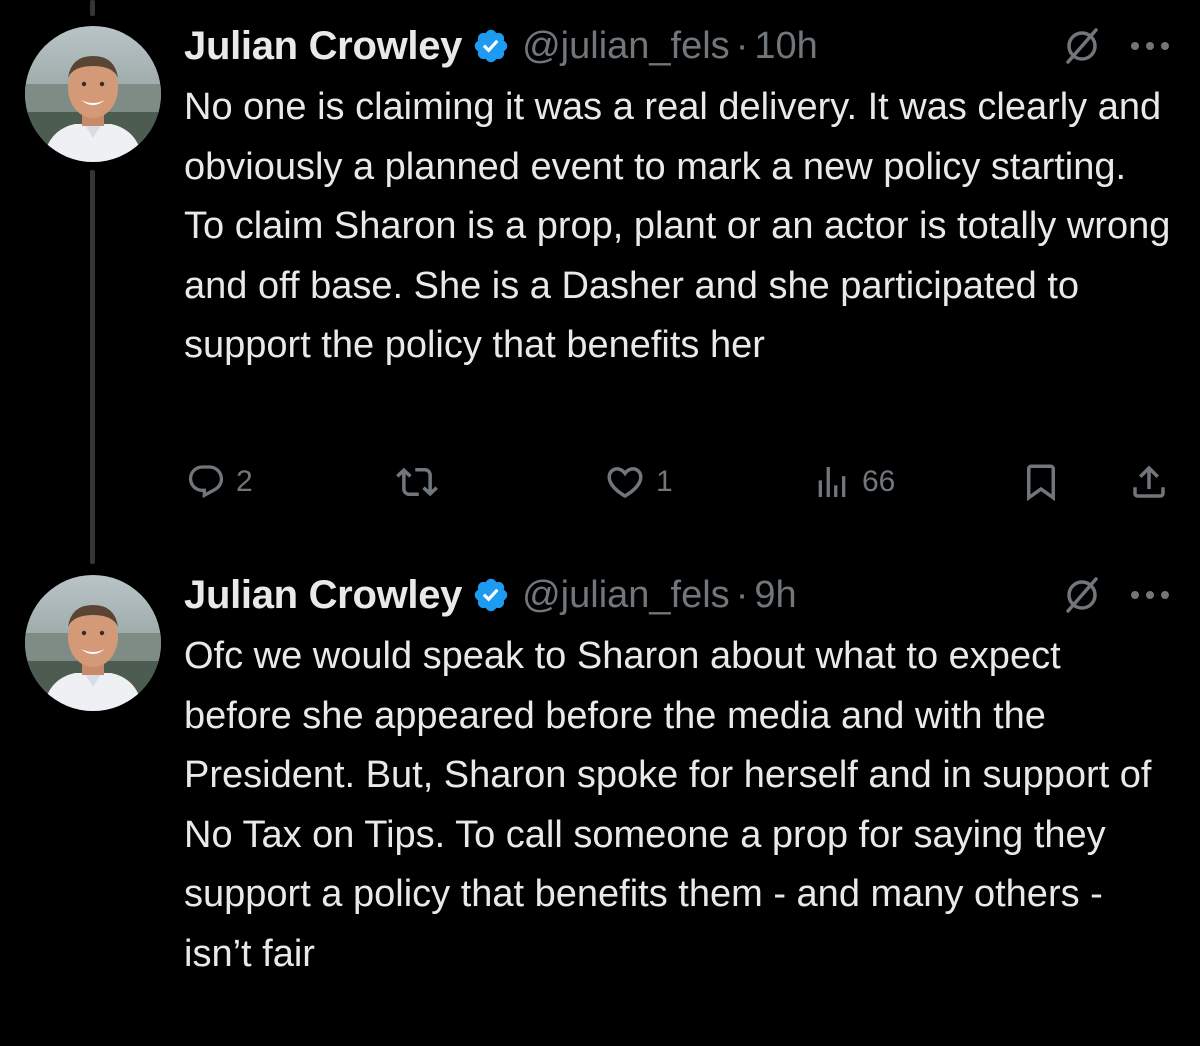 Image resolution: width=1200 pixels, height=1046 pixels. I want to click on bookmark-button, so click(1041, 482).